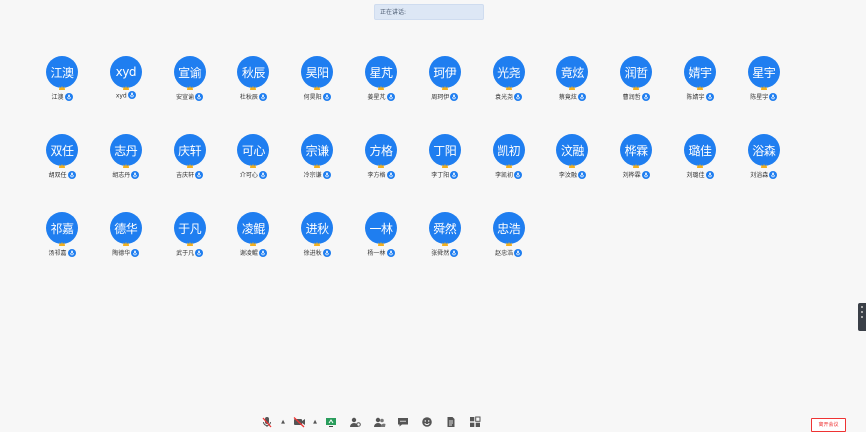  Describe the element at coordinates (267, 422) in the screenshot. I see `mic-toggle-button` at that location.